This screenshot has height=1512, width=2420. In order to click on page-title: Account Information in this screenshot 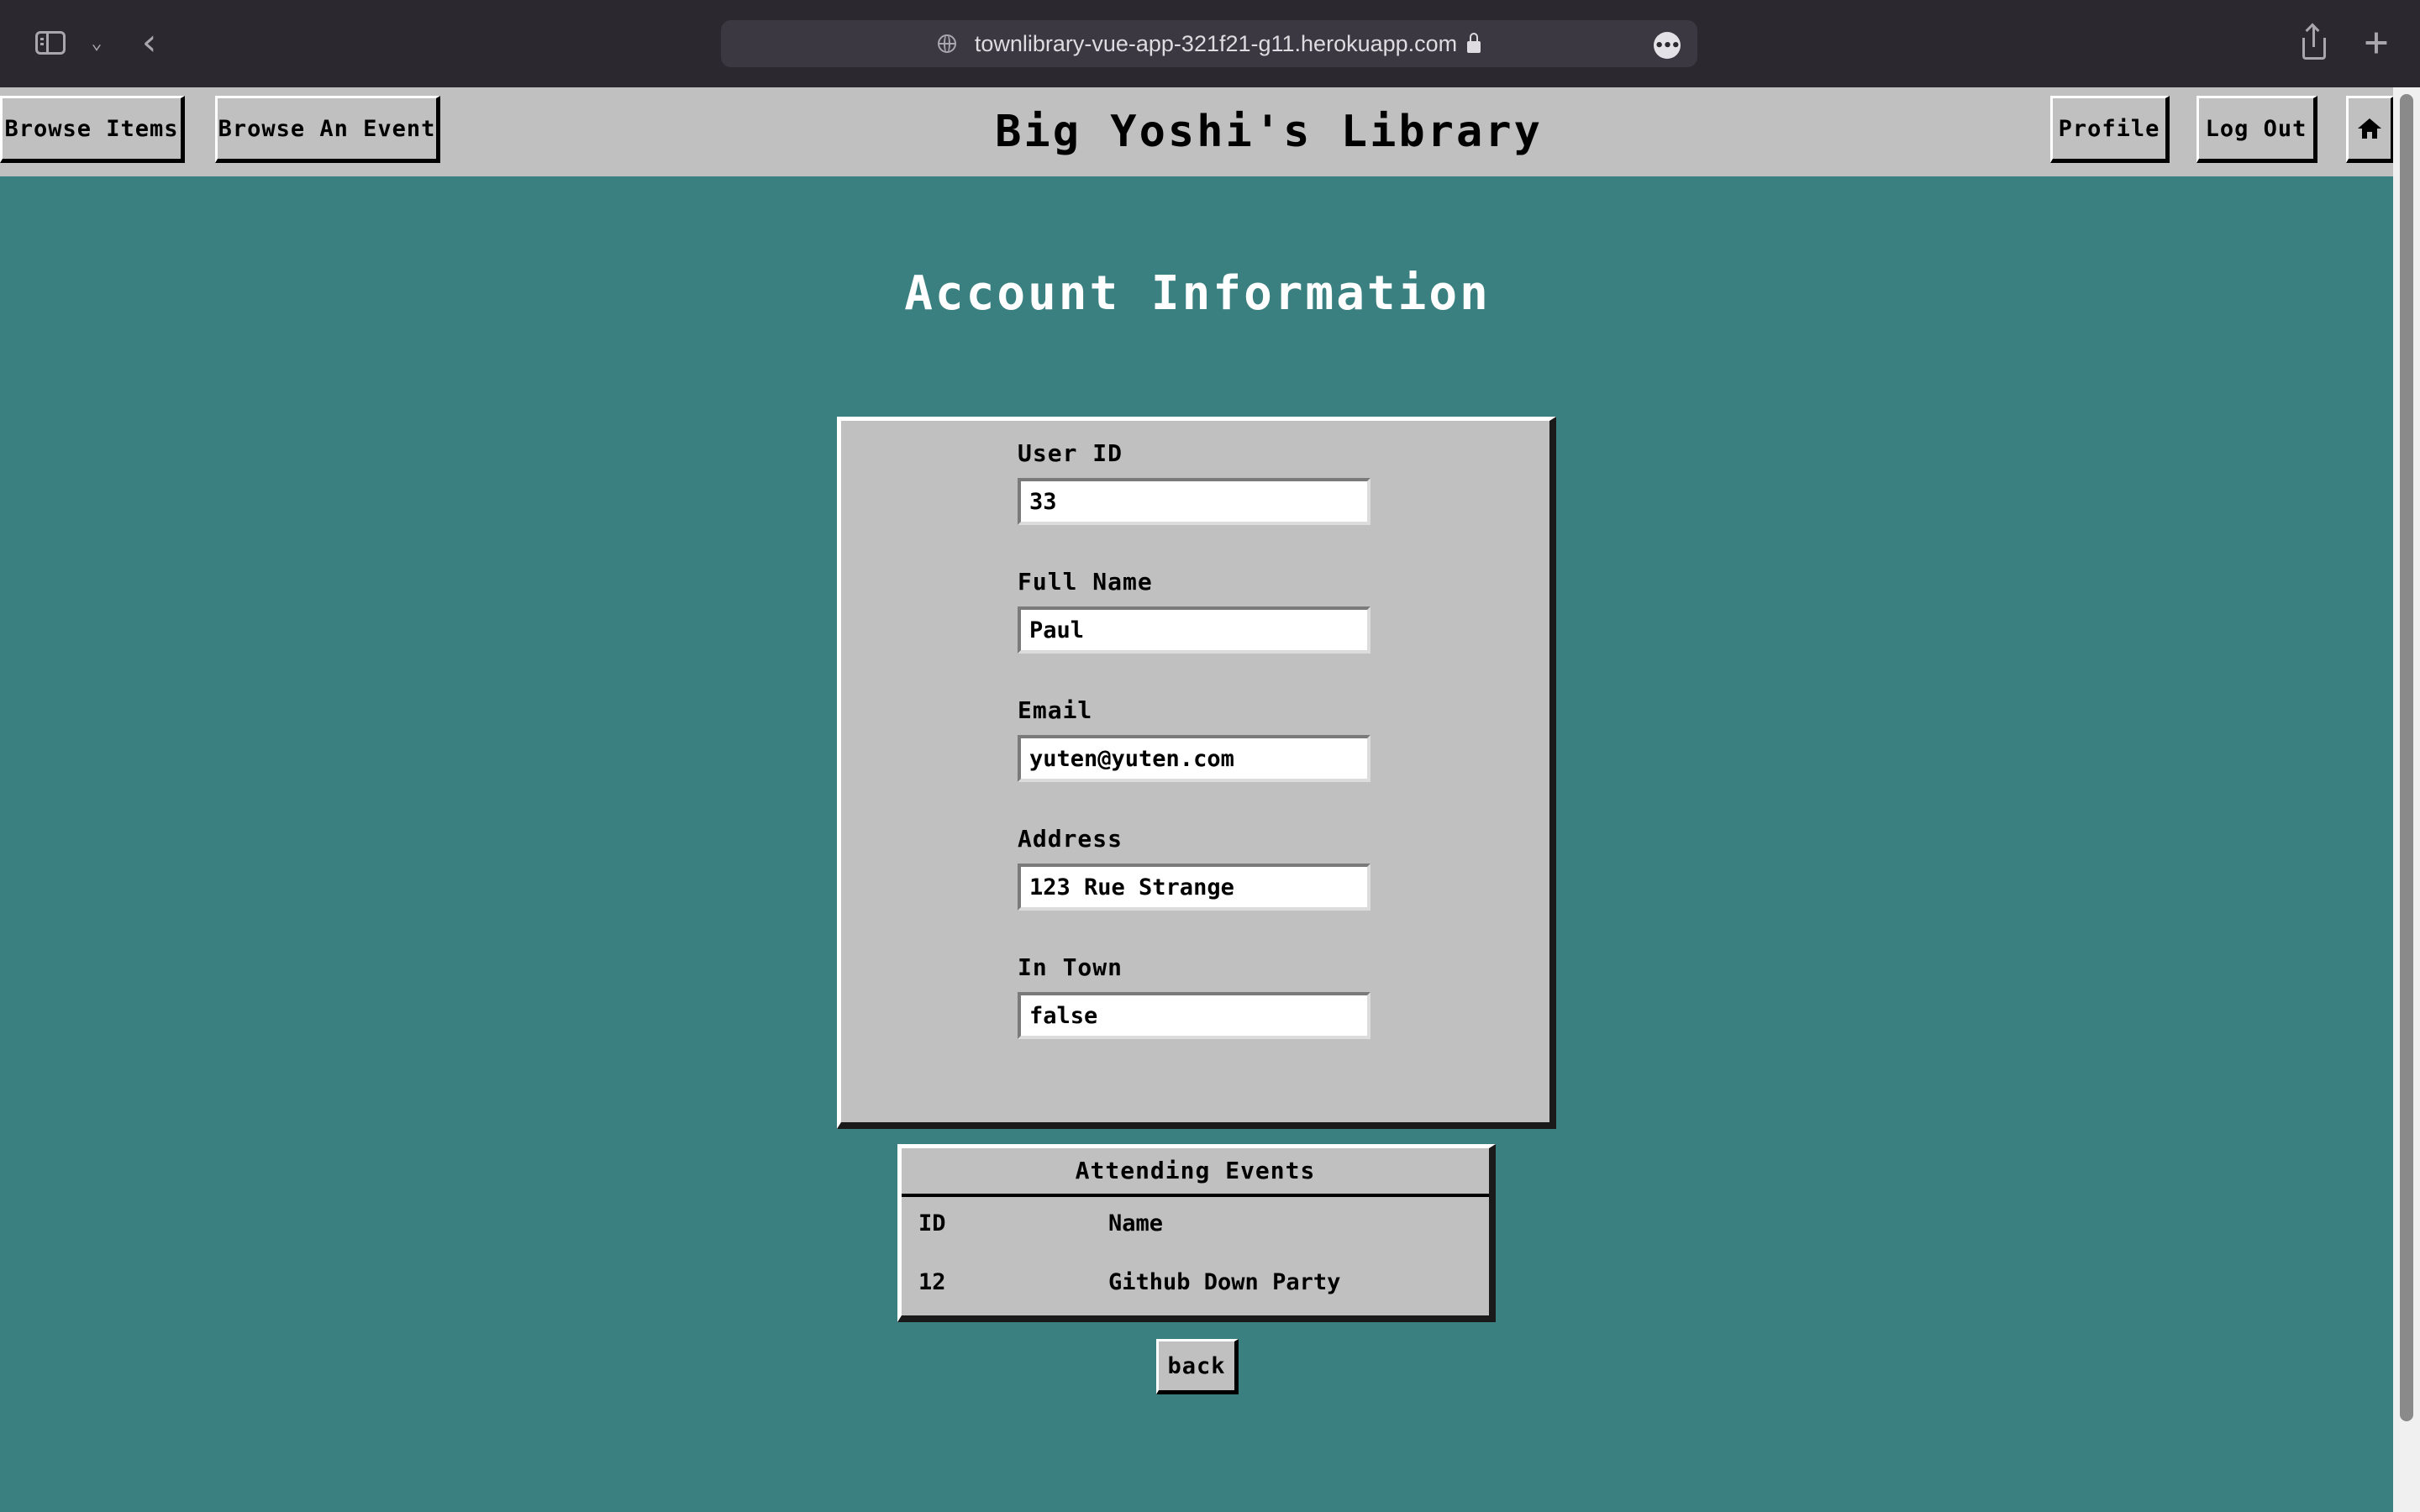, I will do `click(1197, 293)`.